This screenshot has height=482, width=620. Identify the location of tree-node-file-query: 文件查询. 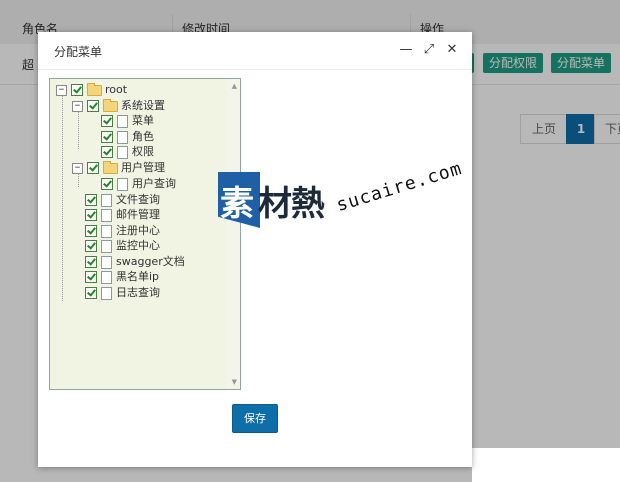
(122, 200).